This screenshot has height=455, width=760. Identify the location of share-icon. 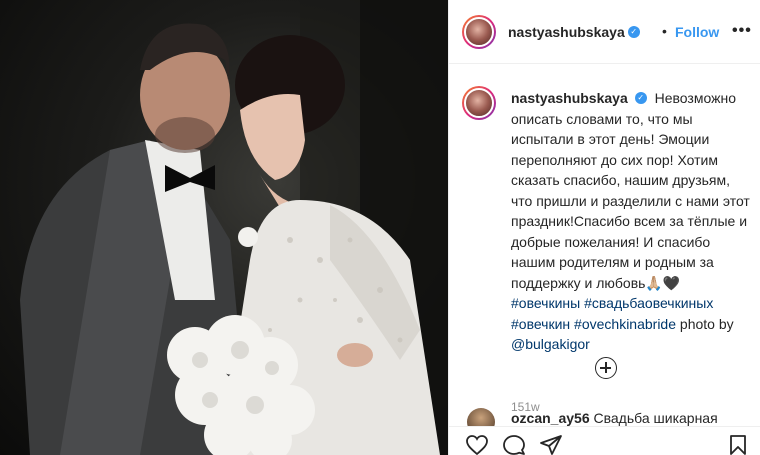
(551, 444).